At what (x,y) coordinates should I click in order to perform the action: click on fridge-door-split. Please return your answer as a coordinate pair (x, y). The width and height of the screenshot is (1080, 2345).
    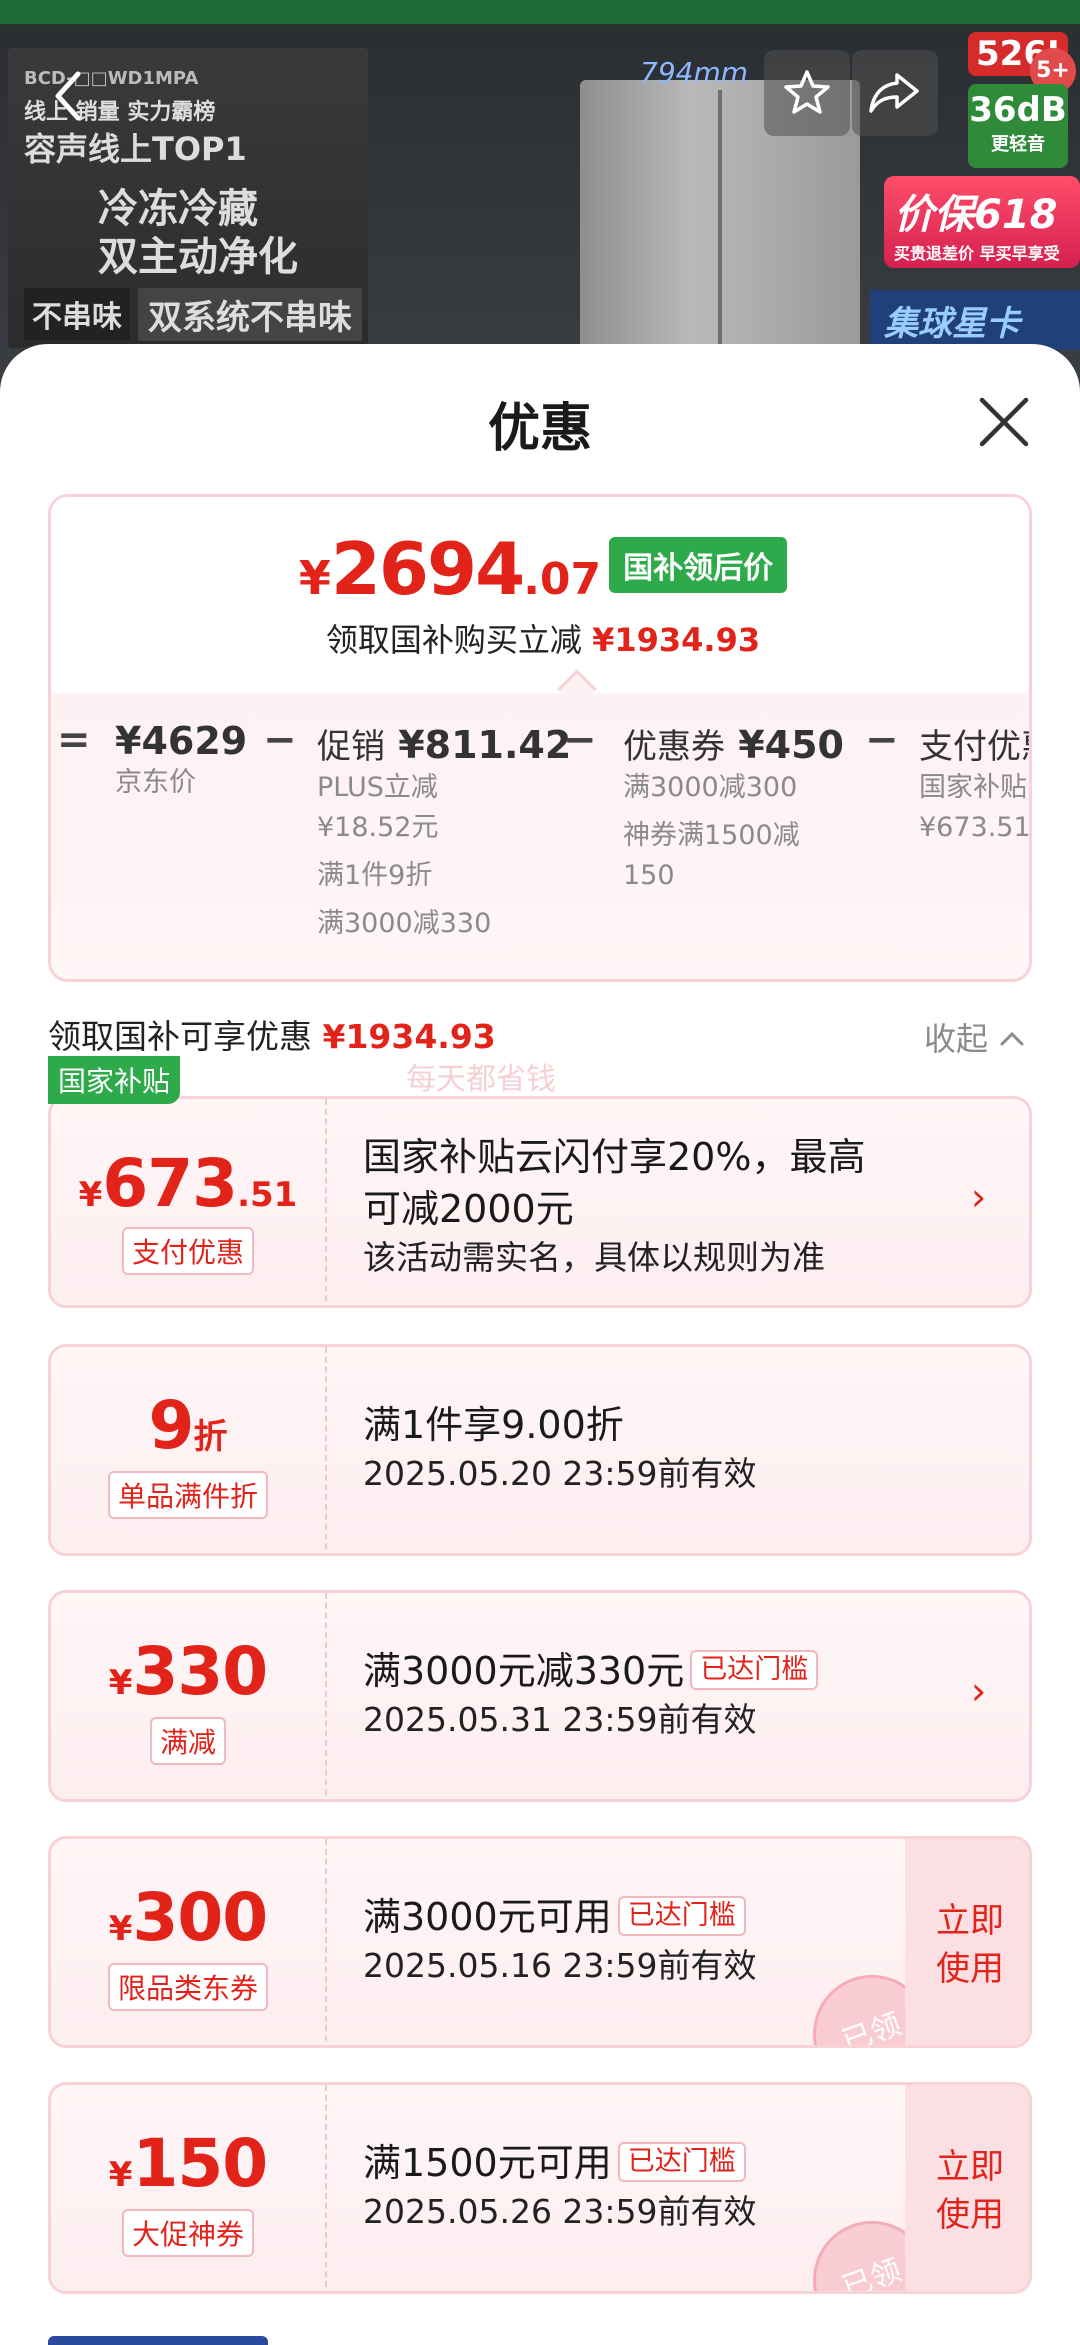
    Looking at the image, I should click on (720, 235).